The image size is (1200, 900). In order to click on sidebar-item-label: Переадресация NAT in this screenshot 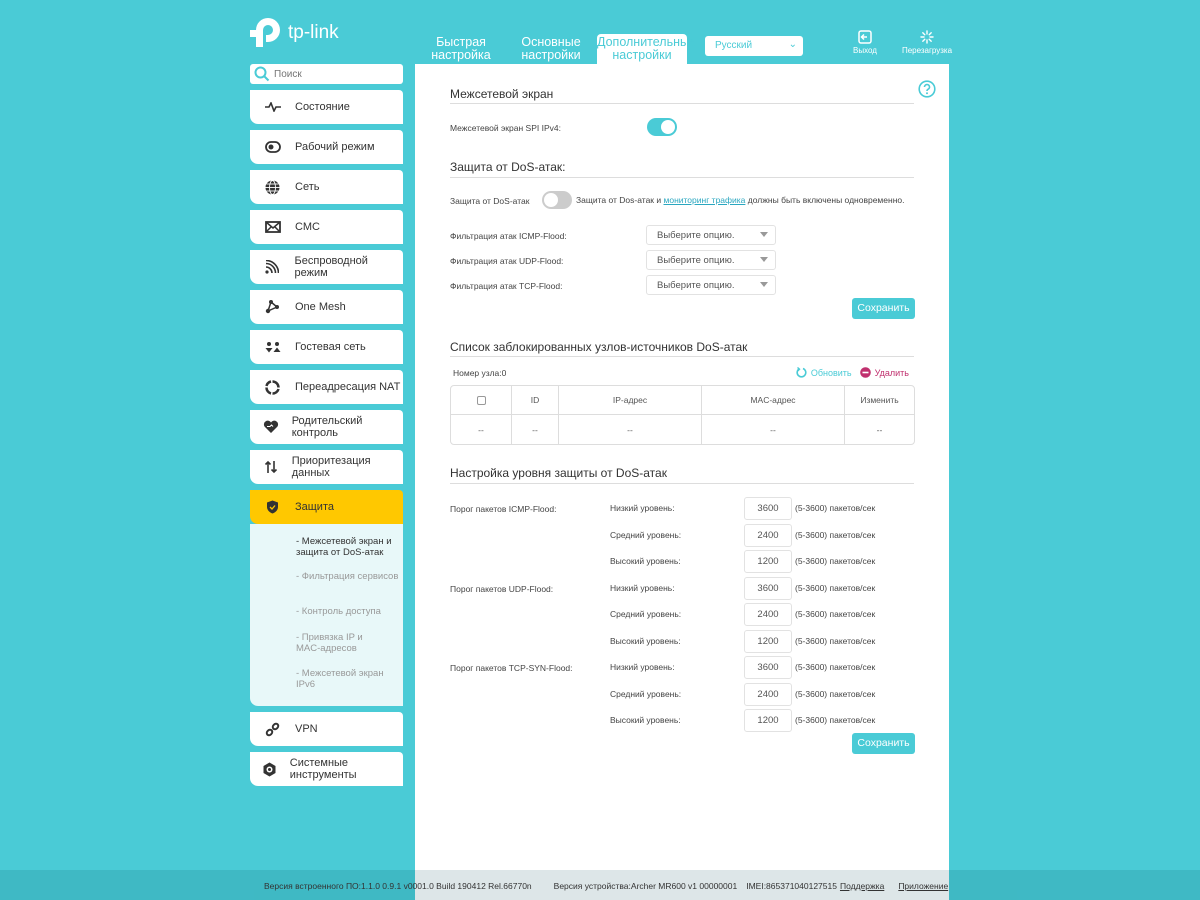, I will do `click(348, 387)`.